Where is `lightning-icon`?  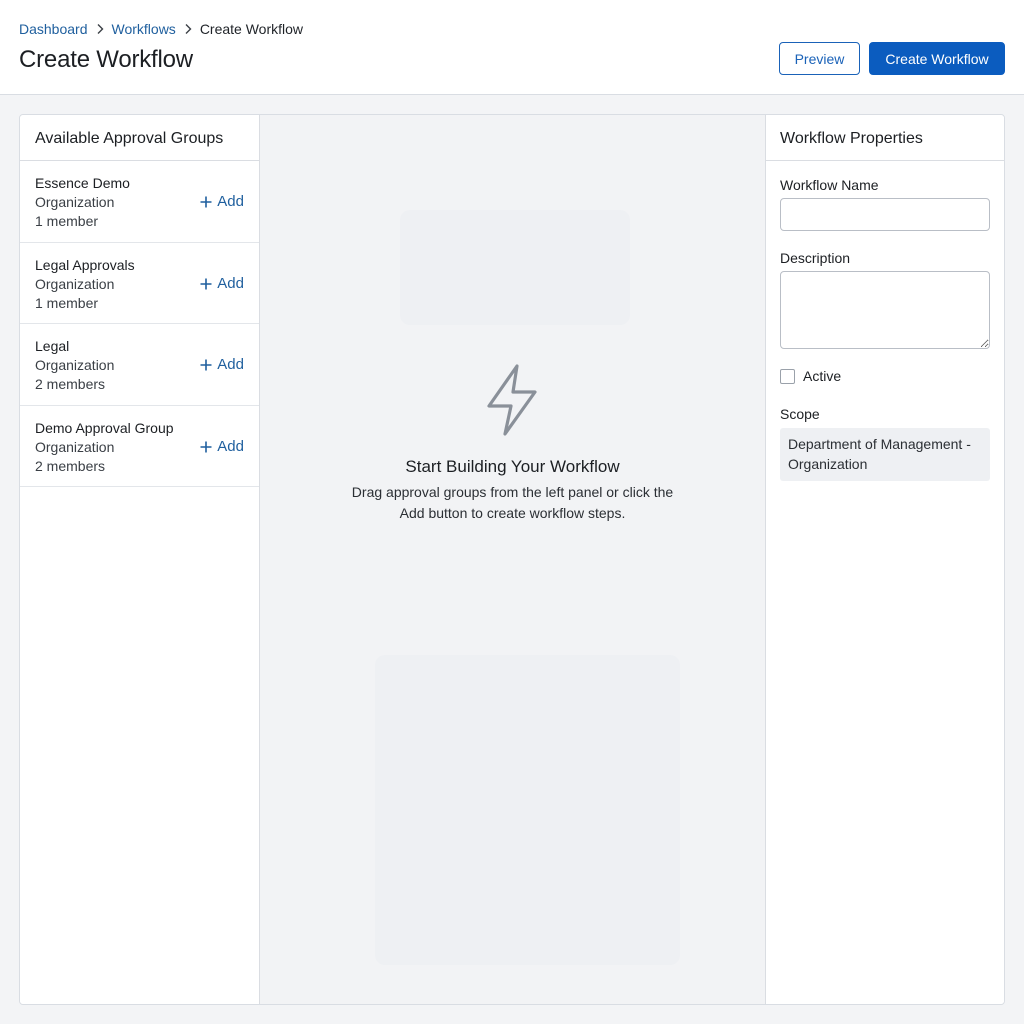 lightning-icon is located at coordinates (513, 401).